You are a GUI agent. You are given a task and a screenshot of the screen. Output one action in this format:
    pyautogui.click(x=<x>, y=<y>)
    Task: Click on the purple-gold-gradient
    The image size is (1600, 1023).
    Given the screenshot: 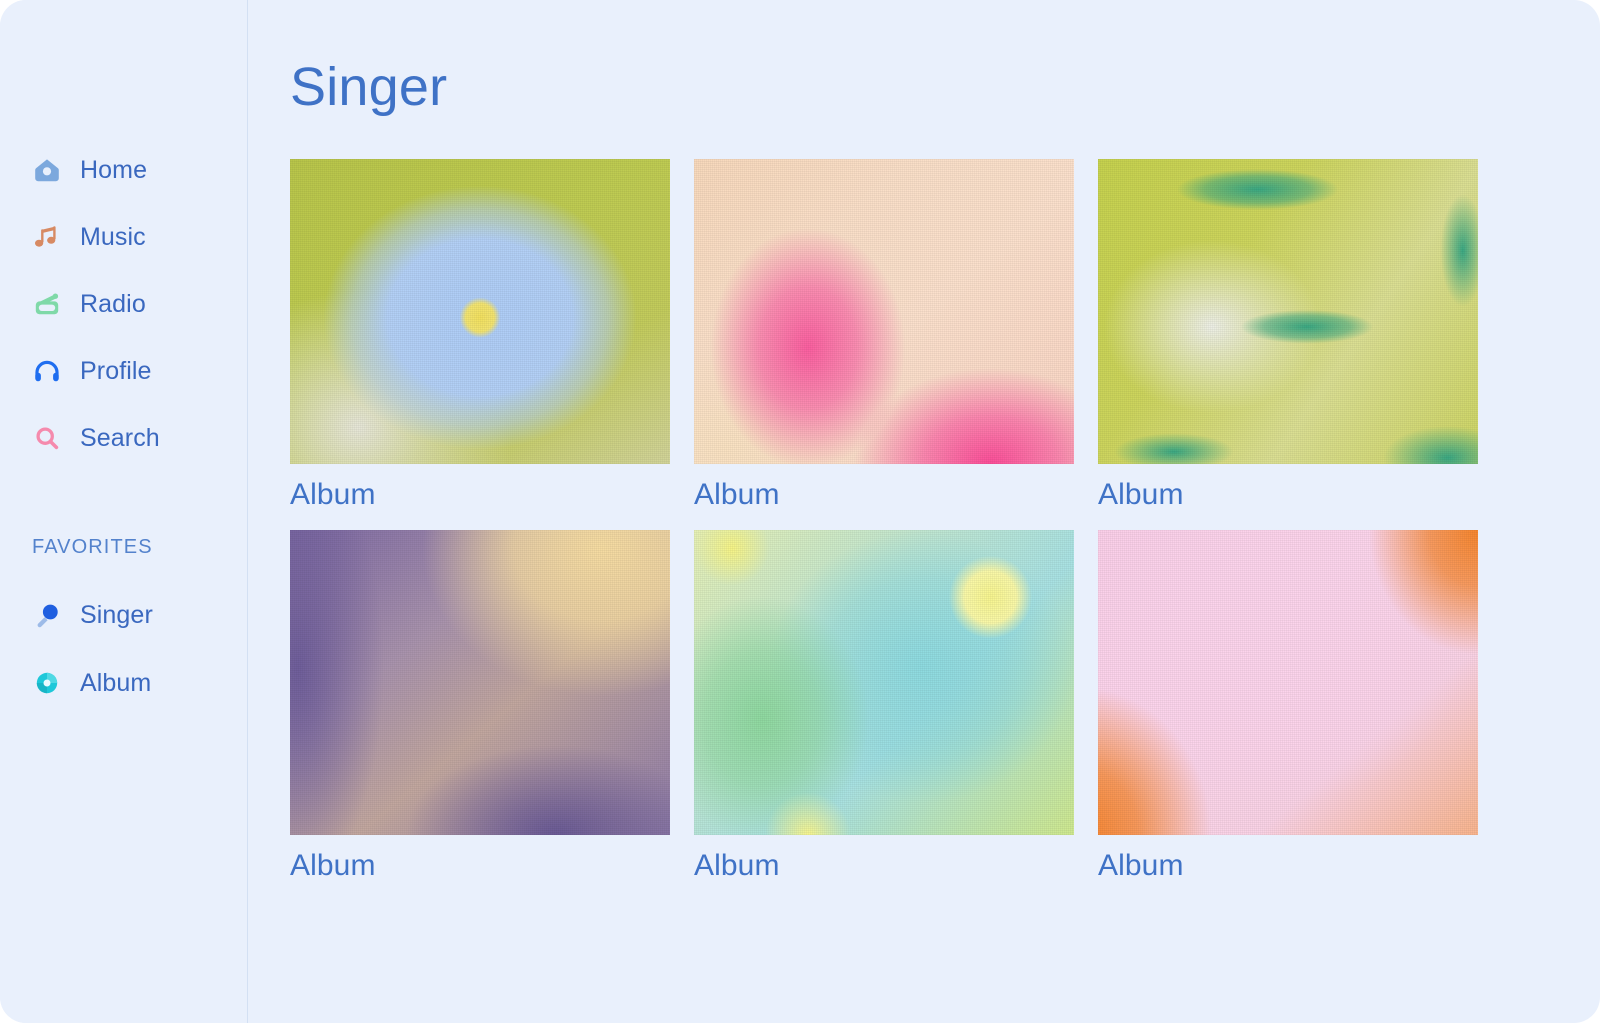 What is the action you would take?
    pyautogui.click(x=480, y=683)
    